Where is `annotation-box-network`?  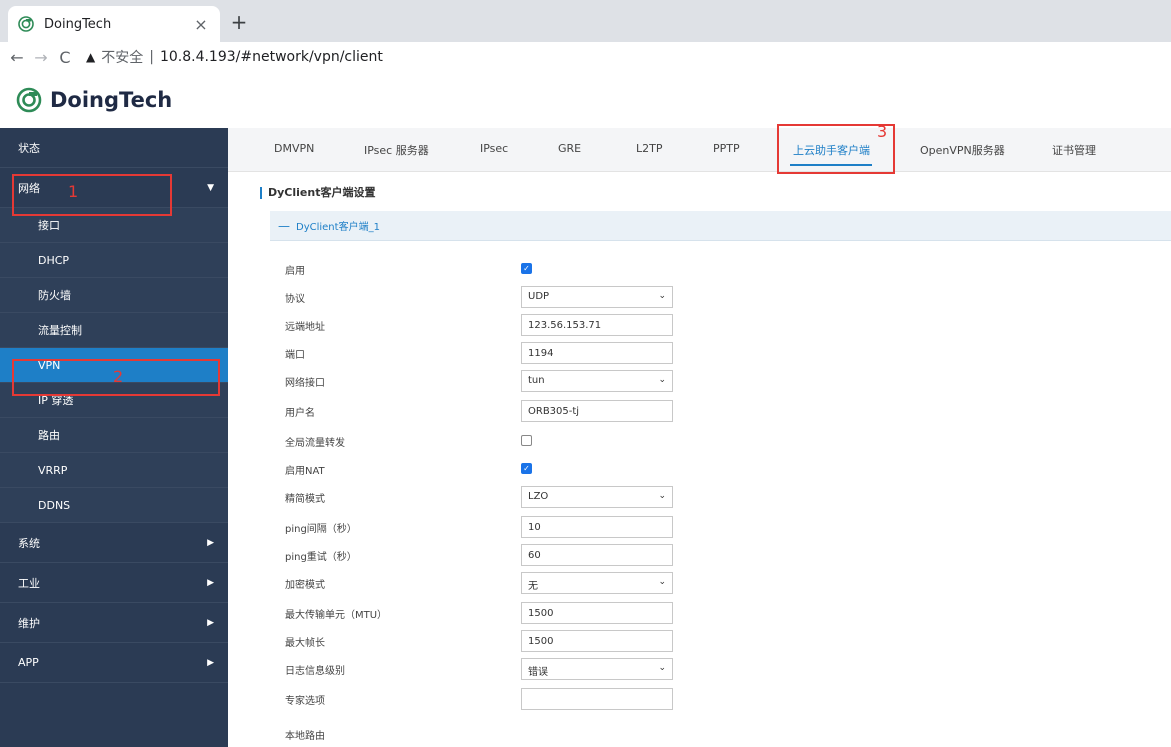 annotation-box-network is located at coordinates (92, 195).